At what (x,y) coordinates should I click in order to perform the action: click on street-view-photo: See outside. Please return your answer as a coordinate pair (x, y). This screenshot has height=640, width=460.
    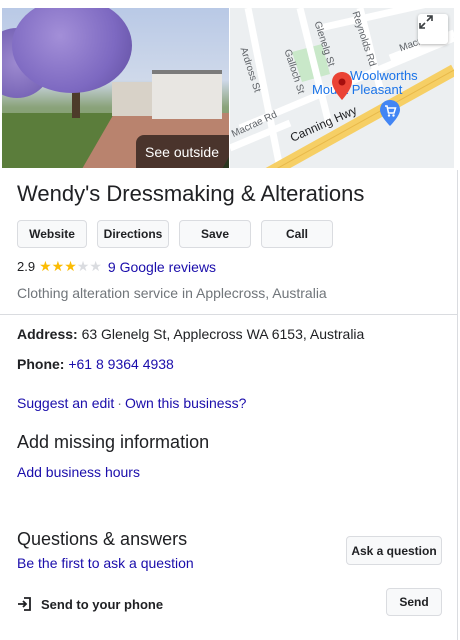
    Looking at the image, I should click on (115, 88).